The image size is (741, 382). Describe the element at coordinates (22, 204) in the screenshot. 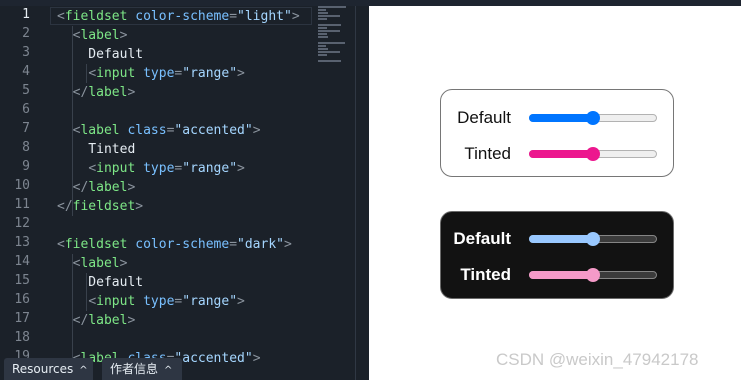

I see `line-number: 11` at that location.